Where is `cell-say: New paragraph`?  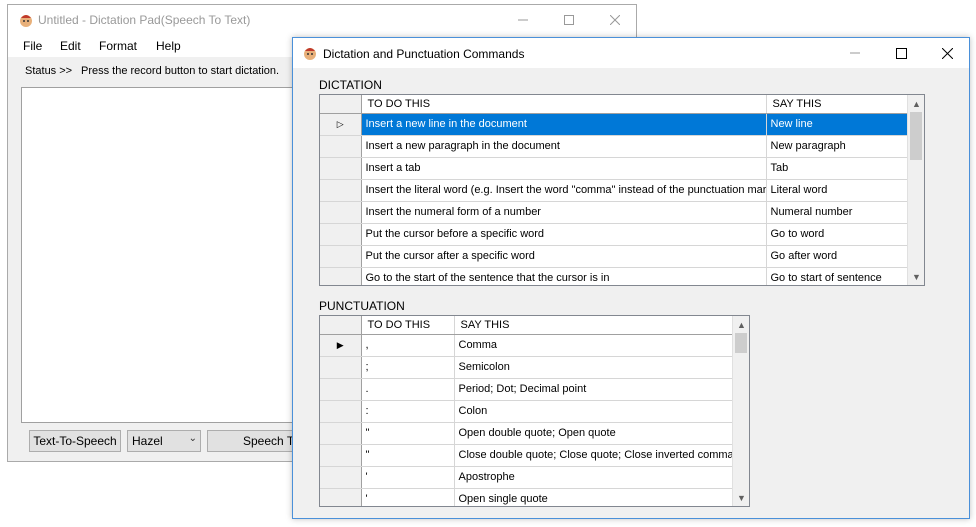 cell-say: New paragraph is located at coordinates (837, 146).